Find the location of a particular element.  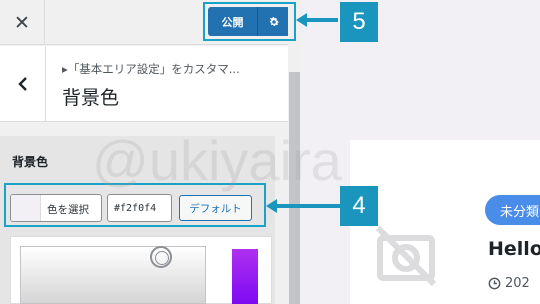

category-badge: 未分類 is located at coordinates (512, 210).